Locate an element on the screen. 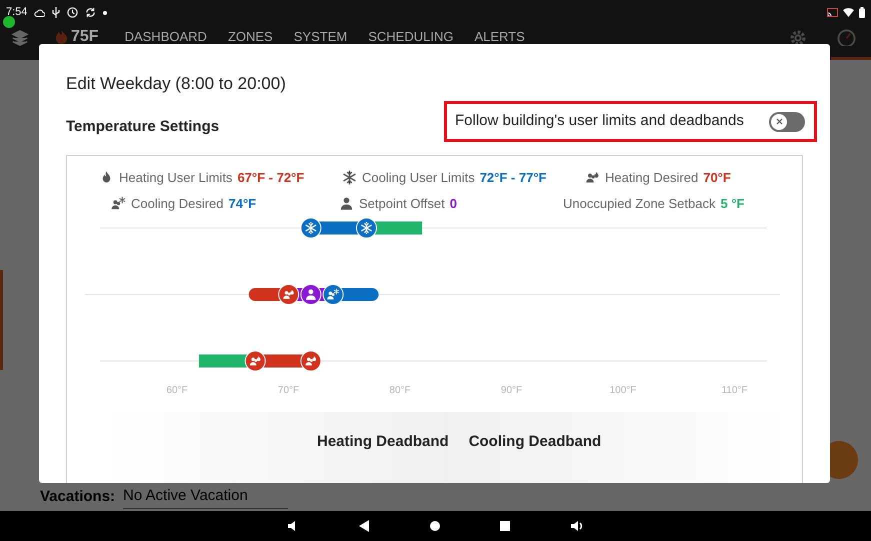 This screenshot has height=541, width=871. deadband-heading: Heating Deadband is located at coordinates (383, 442).